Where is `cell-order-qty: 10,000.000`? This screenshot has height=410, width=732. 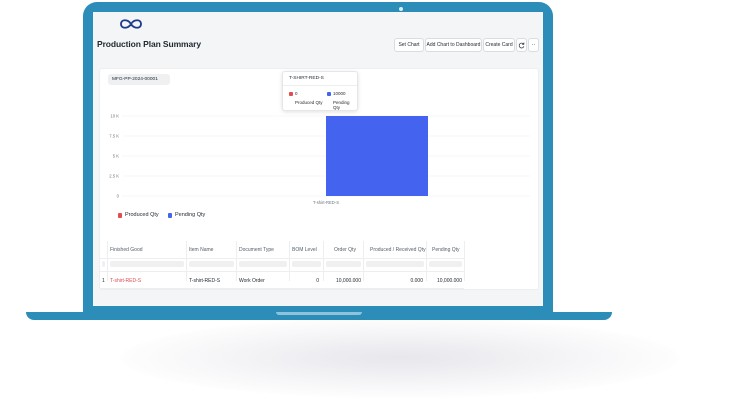 cell-order-qty: 10,000.000 is located at coordinates (348, 281).